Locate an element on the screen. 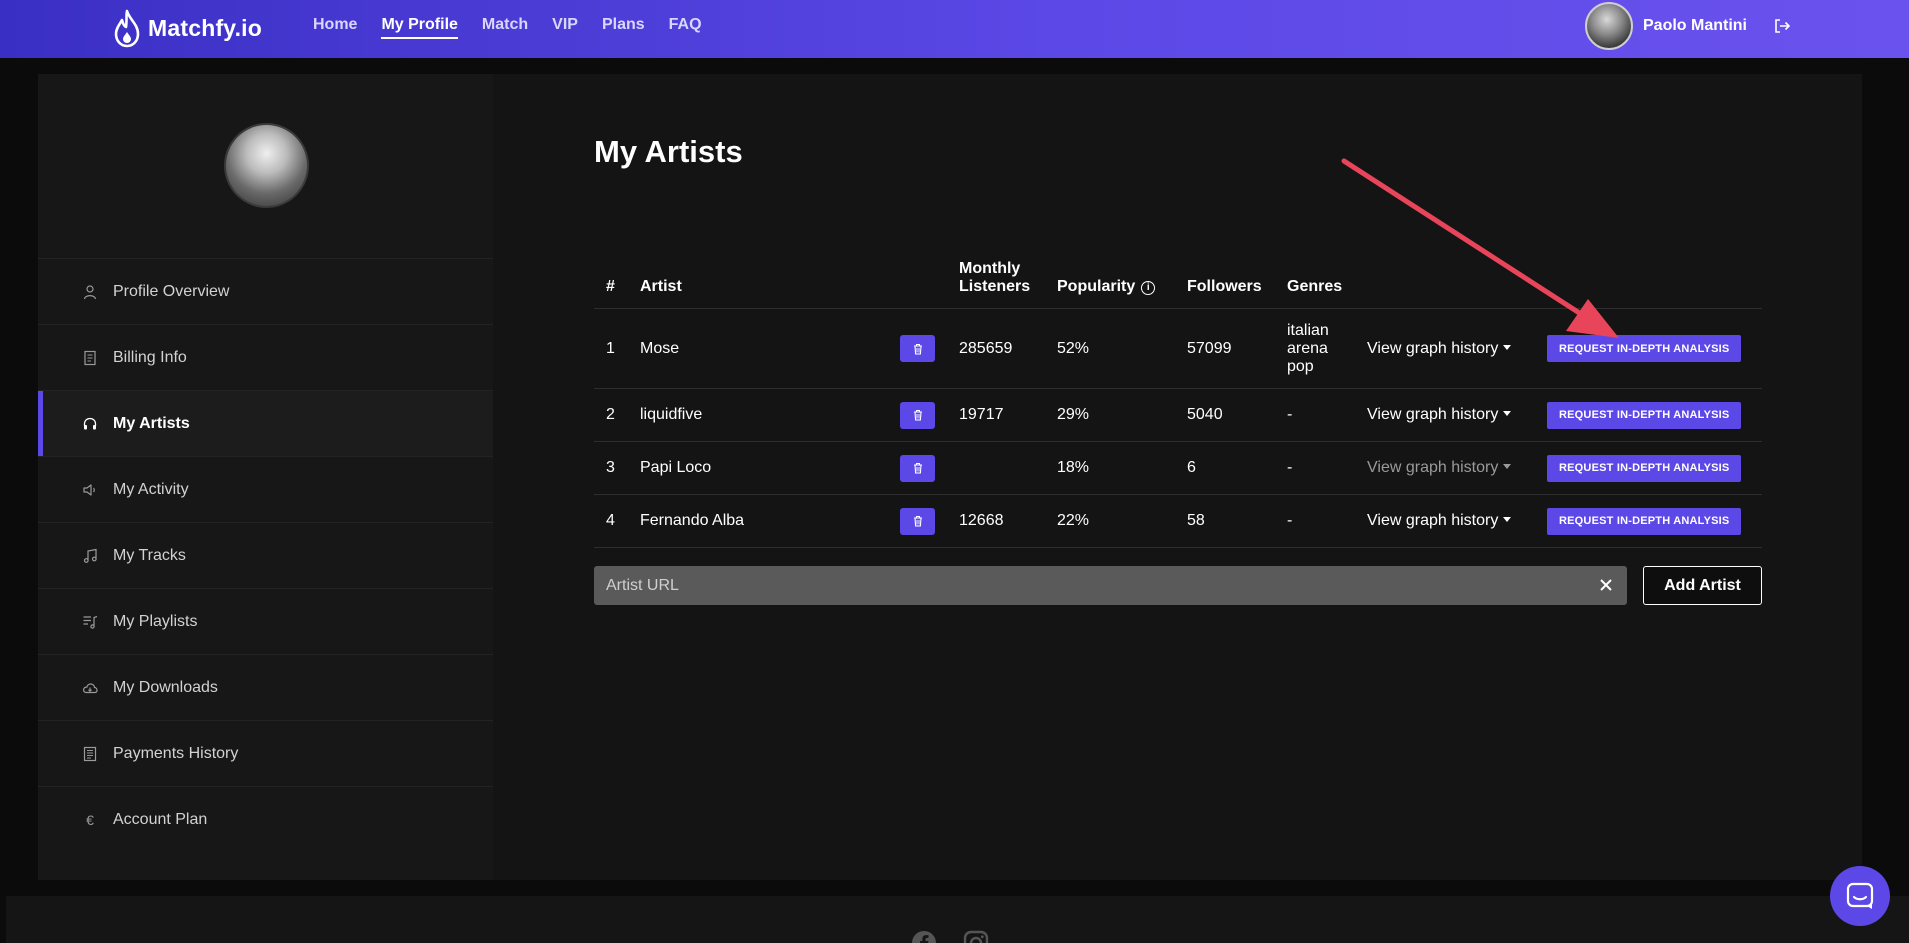 The width and height of the screenshot is (1909, 943). speaker-icon is located at coordinates (90, 490).